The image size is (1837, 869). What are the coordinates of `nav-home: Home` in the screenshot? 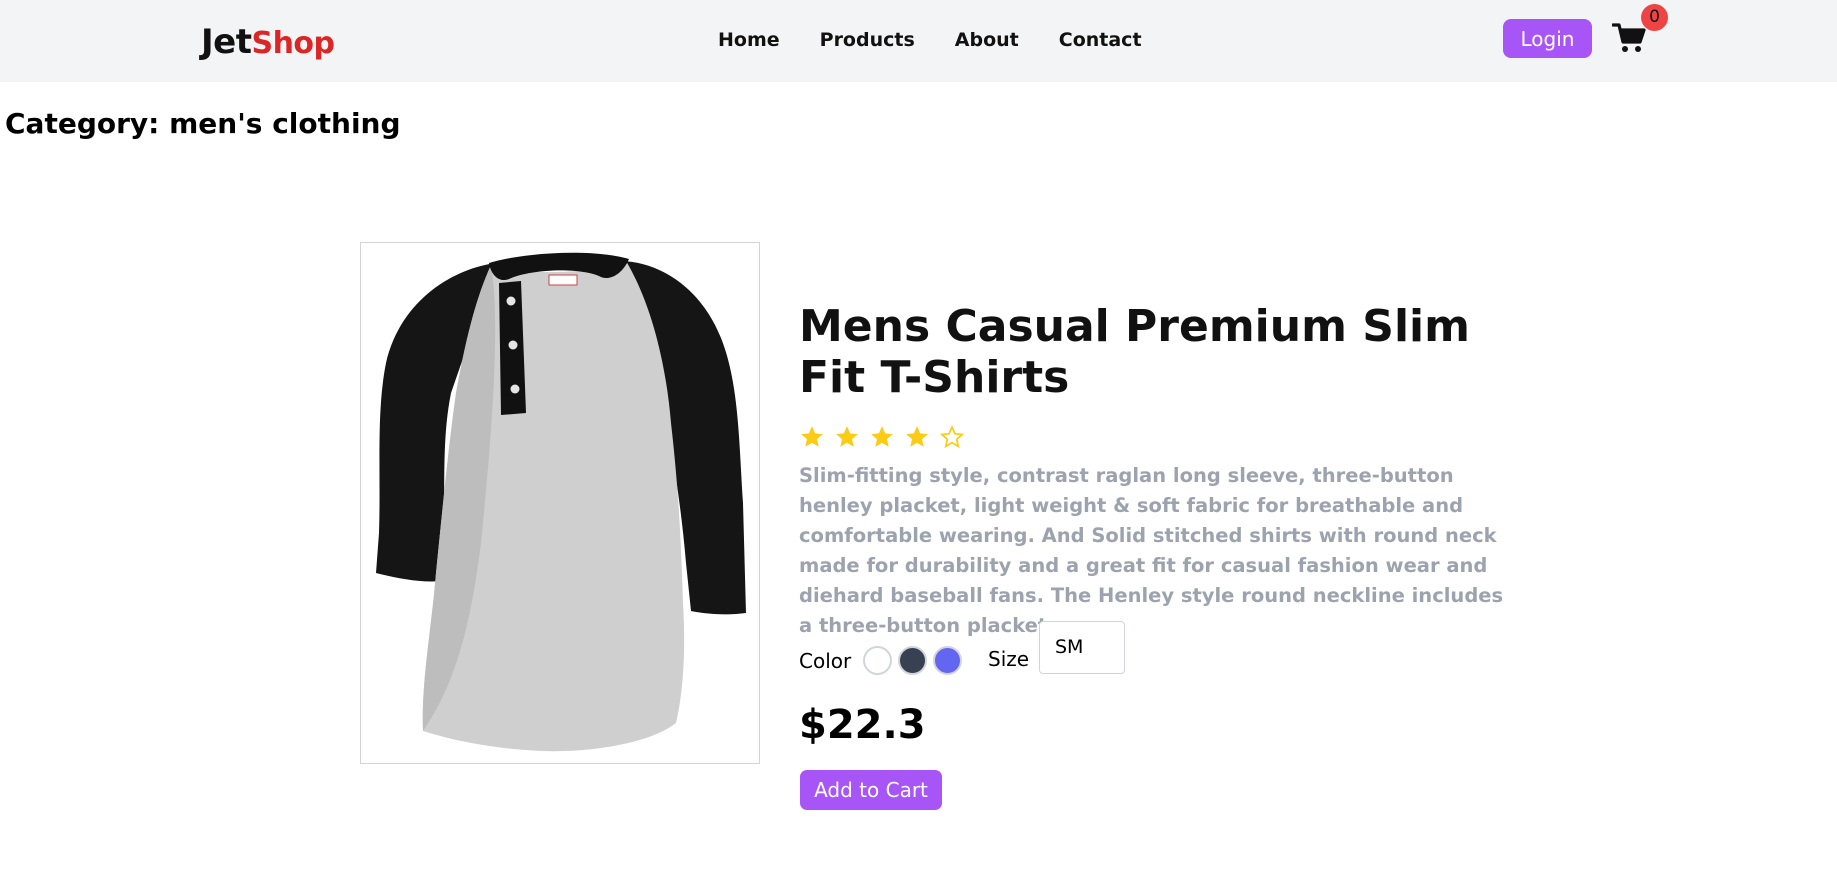 It's located at (749, 40).